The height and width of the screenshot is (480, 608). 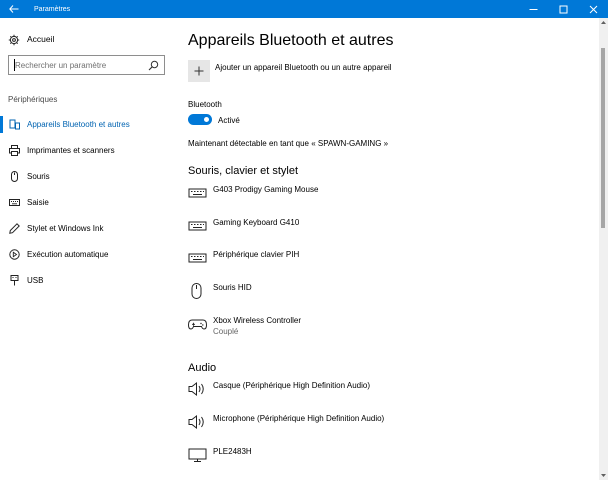 I want to click on scroll-up-icon, so click(x=603, y=22).